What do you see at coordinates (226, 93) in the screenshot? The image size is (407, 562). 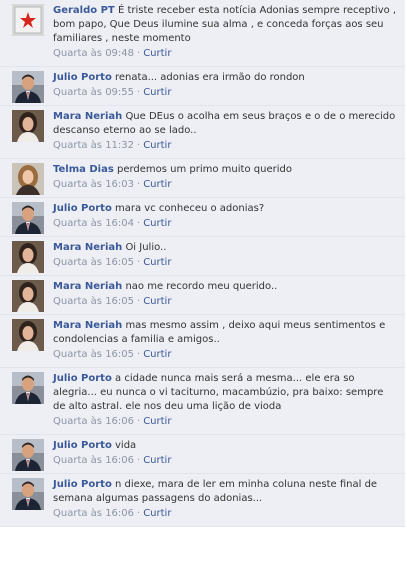 I see `comment-meta: Quarta às 09:55 · Curtir` at bounding box center [226, 93].